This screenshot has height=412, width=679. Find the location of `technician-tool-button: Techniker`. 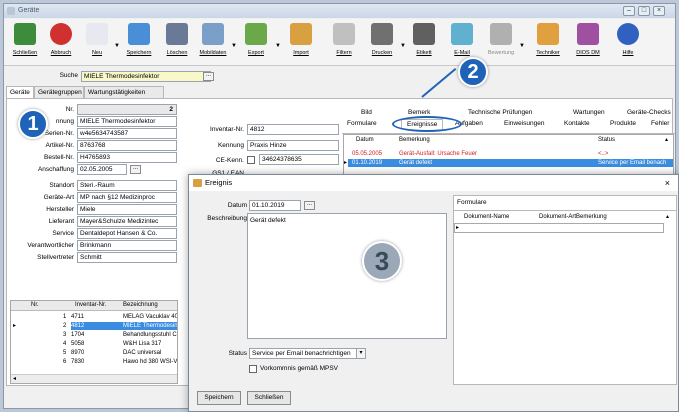

technician-tool-button: Techniker is located at coordinates (548, 42).